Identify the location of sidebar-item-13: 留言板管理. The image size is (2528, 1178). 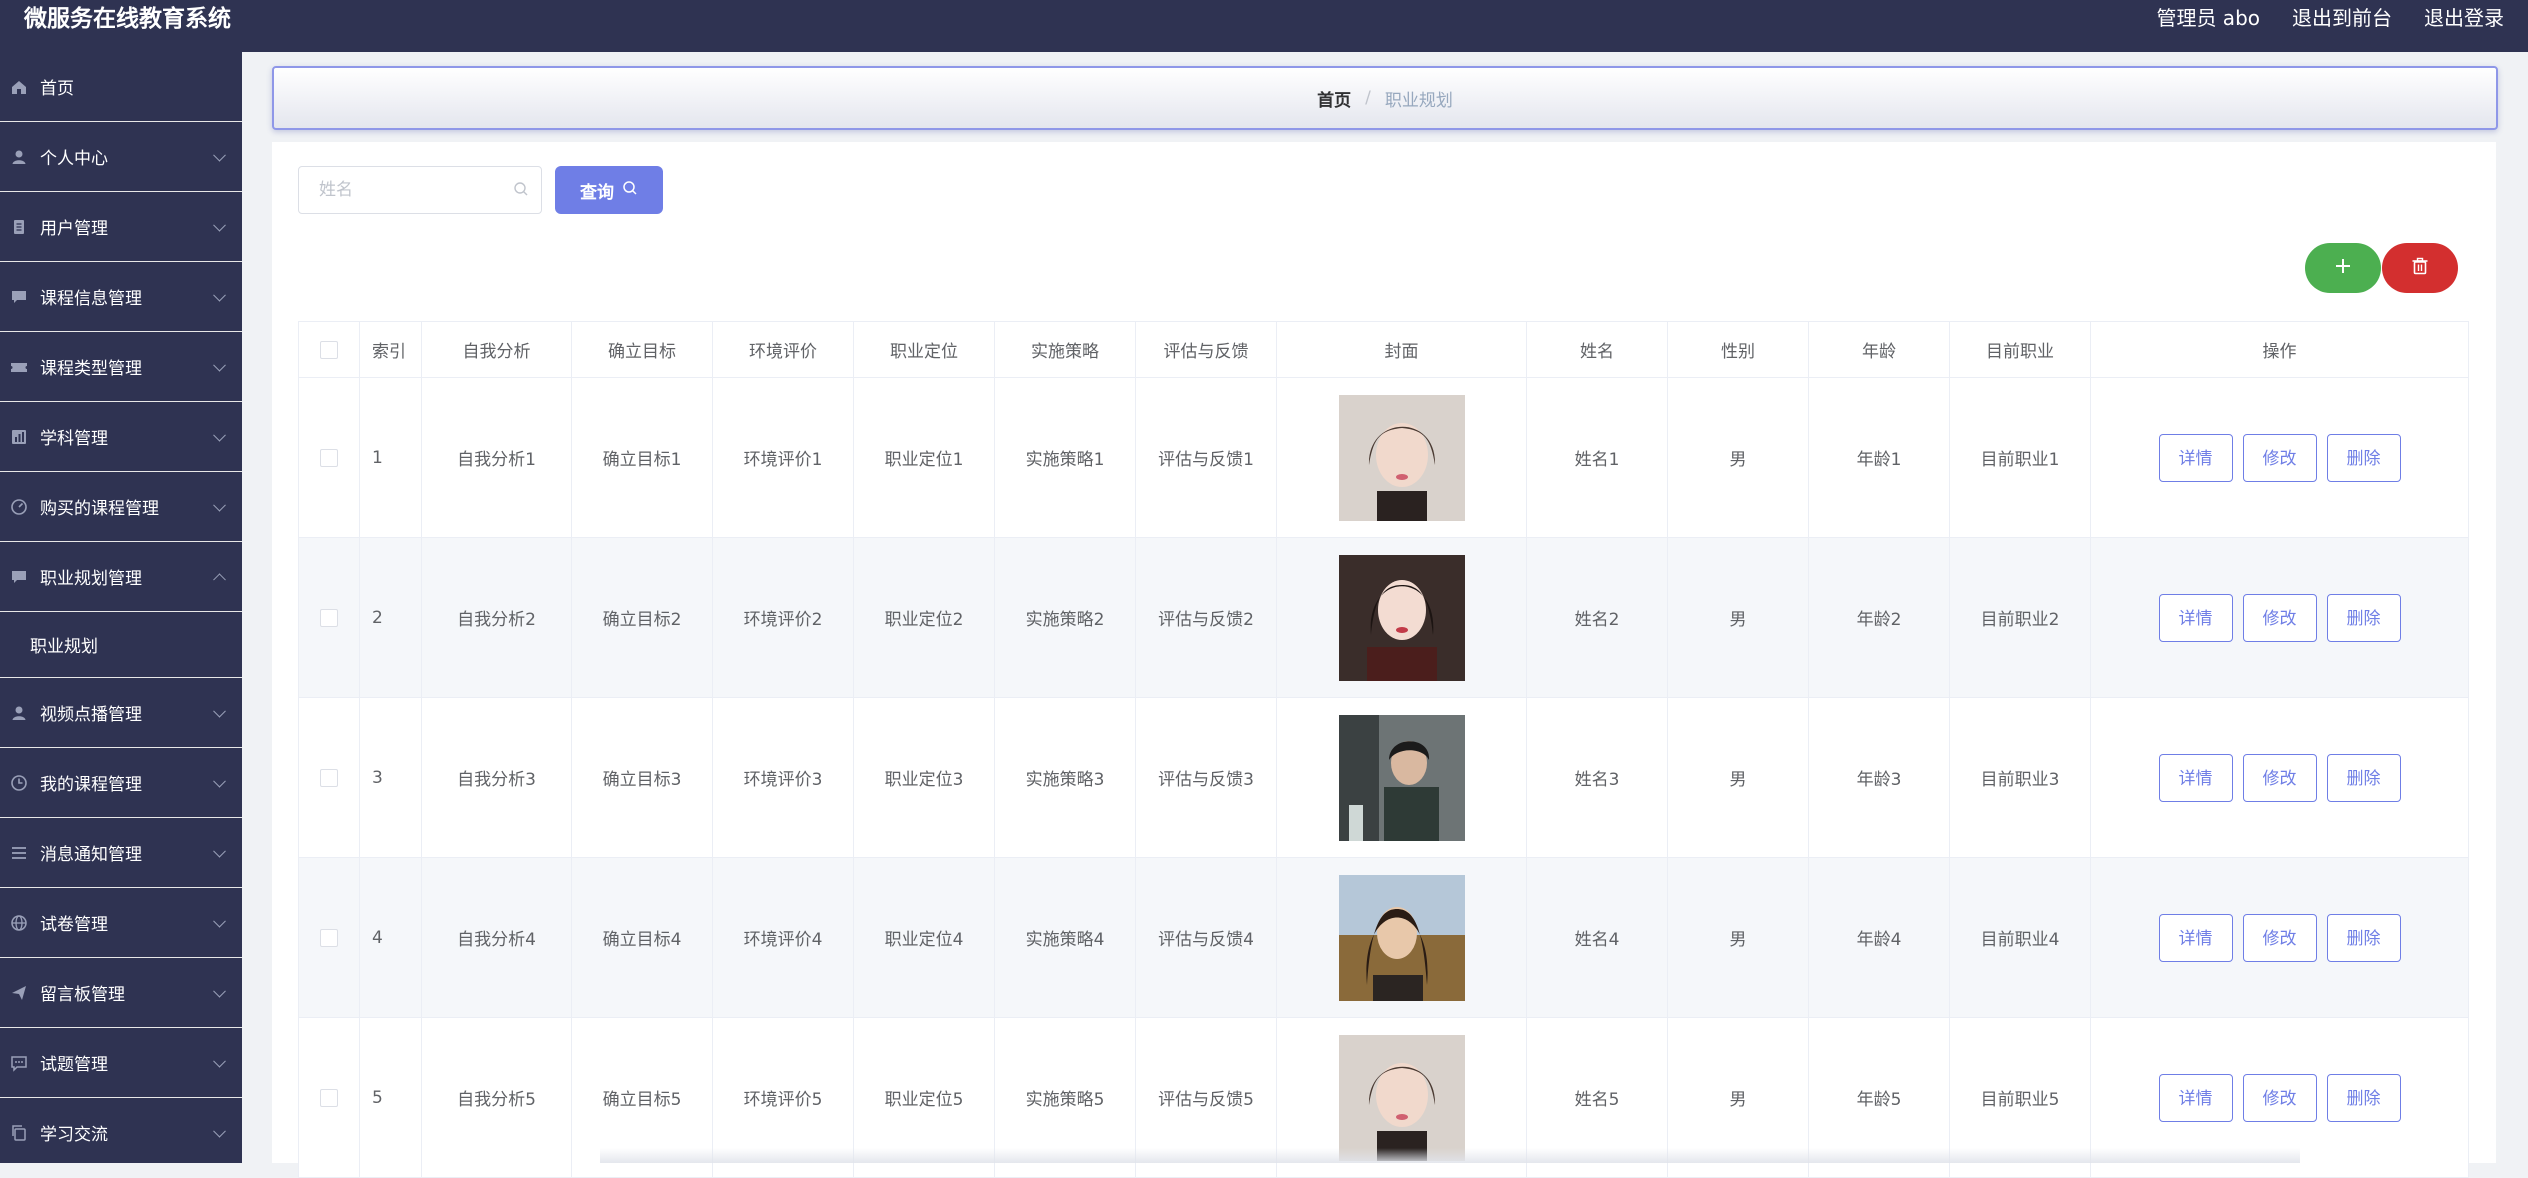
(121, 993).